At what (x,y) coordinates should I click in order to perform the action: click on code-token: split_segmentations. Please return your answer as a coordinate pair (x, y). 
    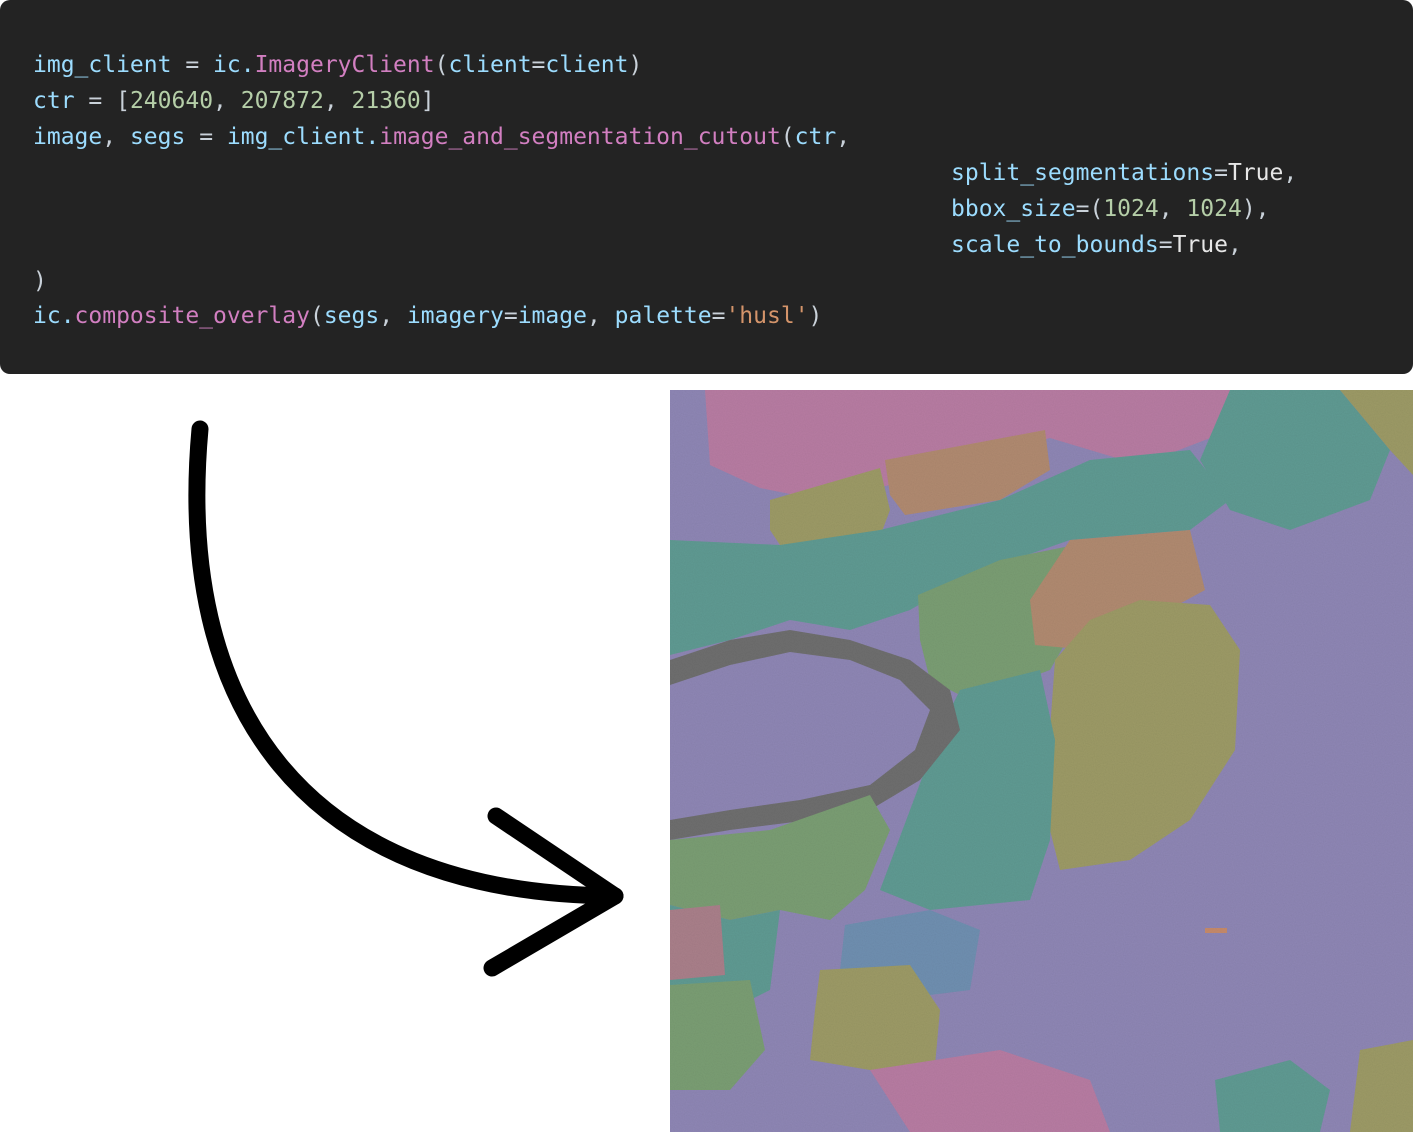
    Looking at the image, I should click on (1083, 173).